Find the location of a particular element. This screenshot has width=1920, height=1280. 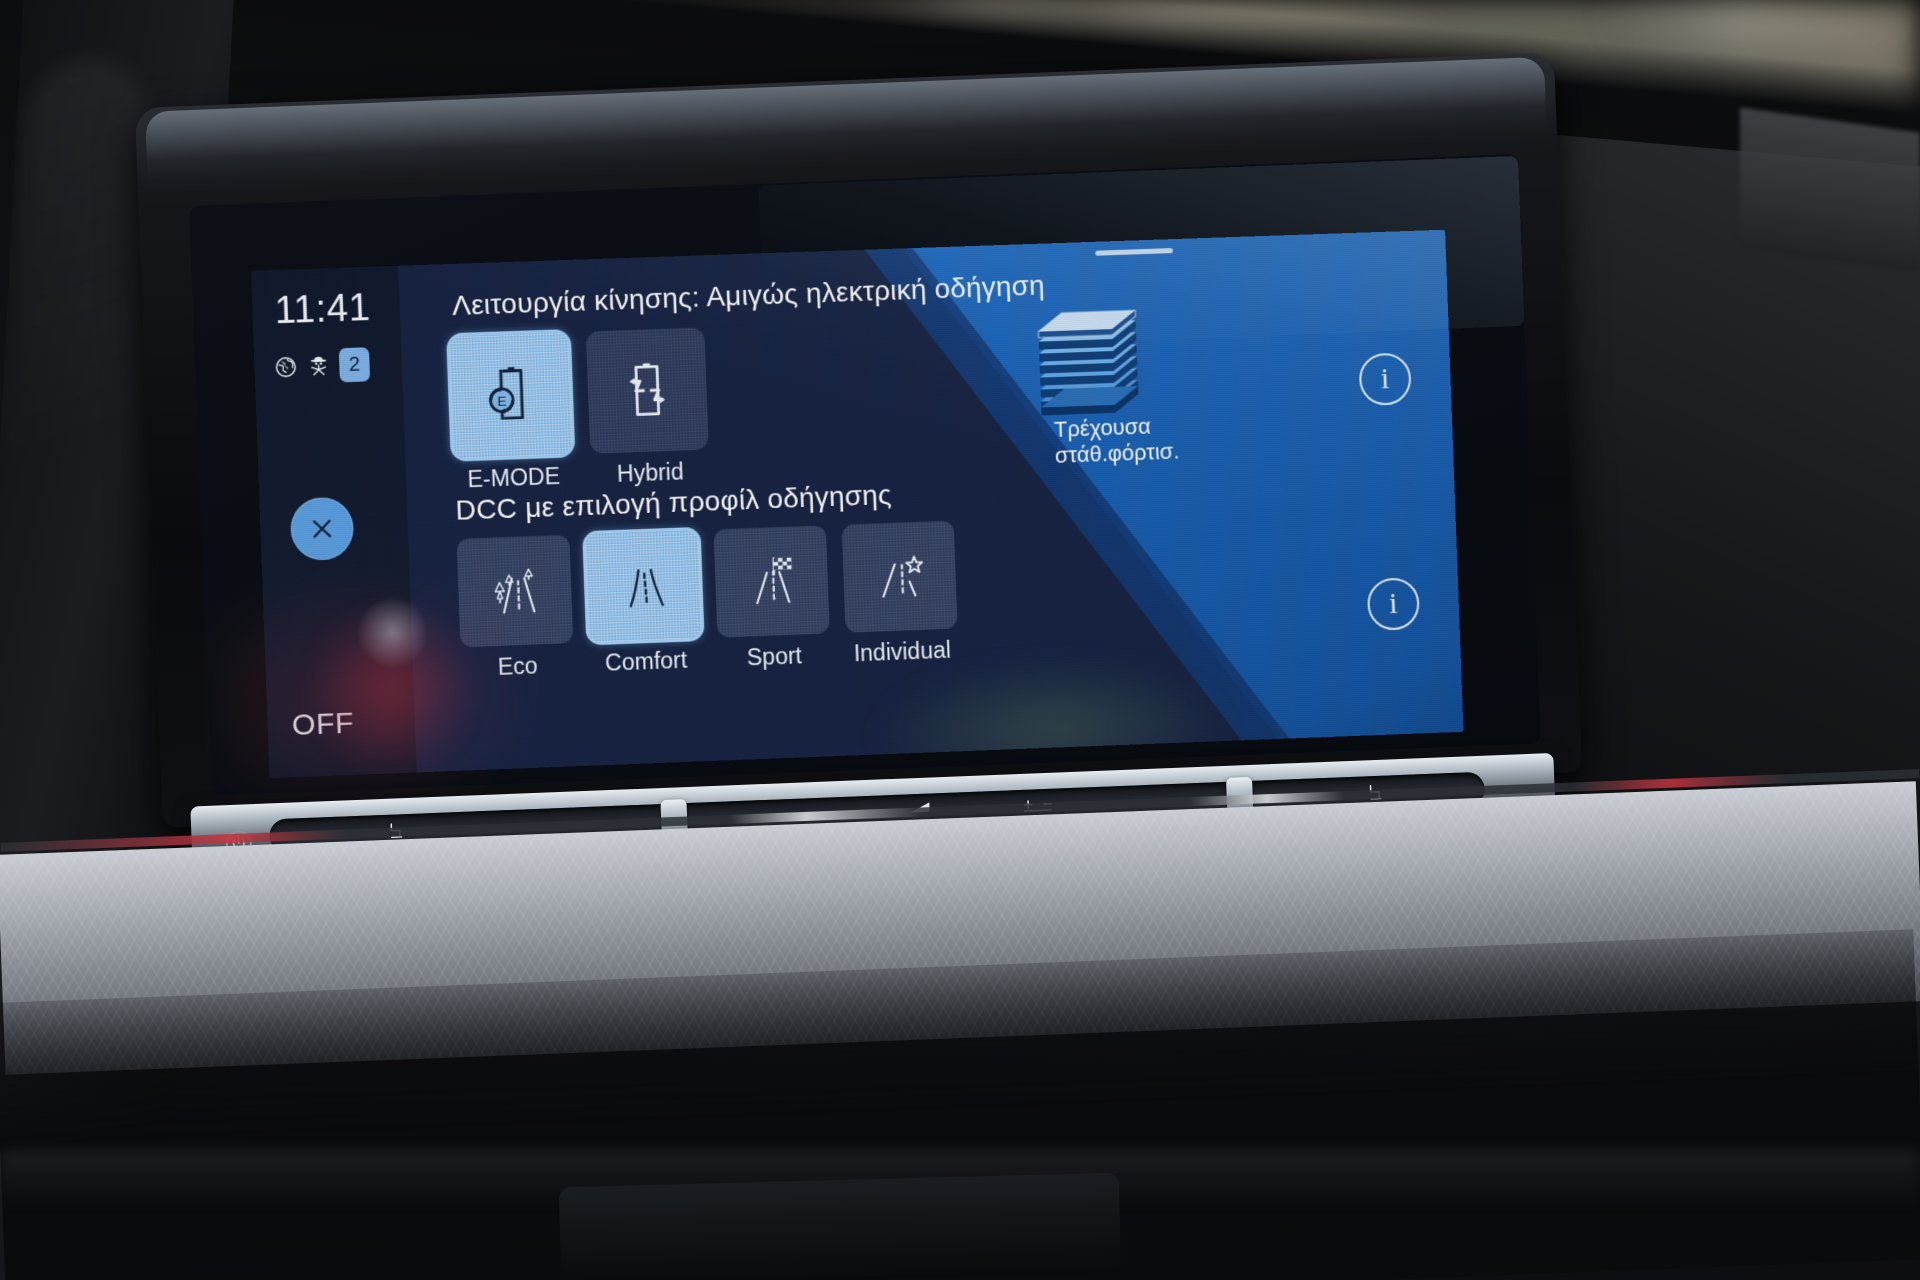

dcc-profile-individual-tile is located at coordinates (899, 576).